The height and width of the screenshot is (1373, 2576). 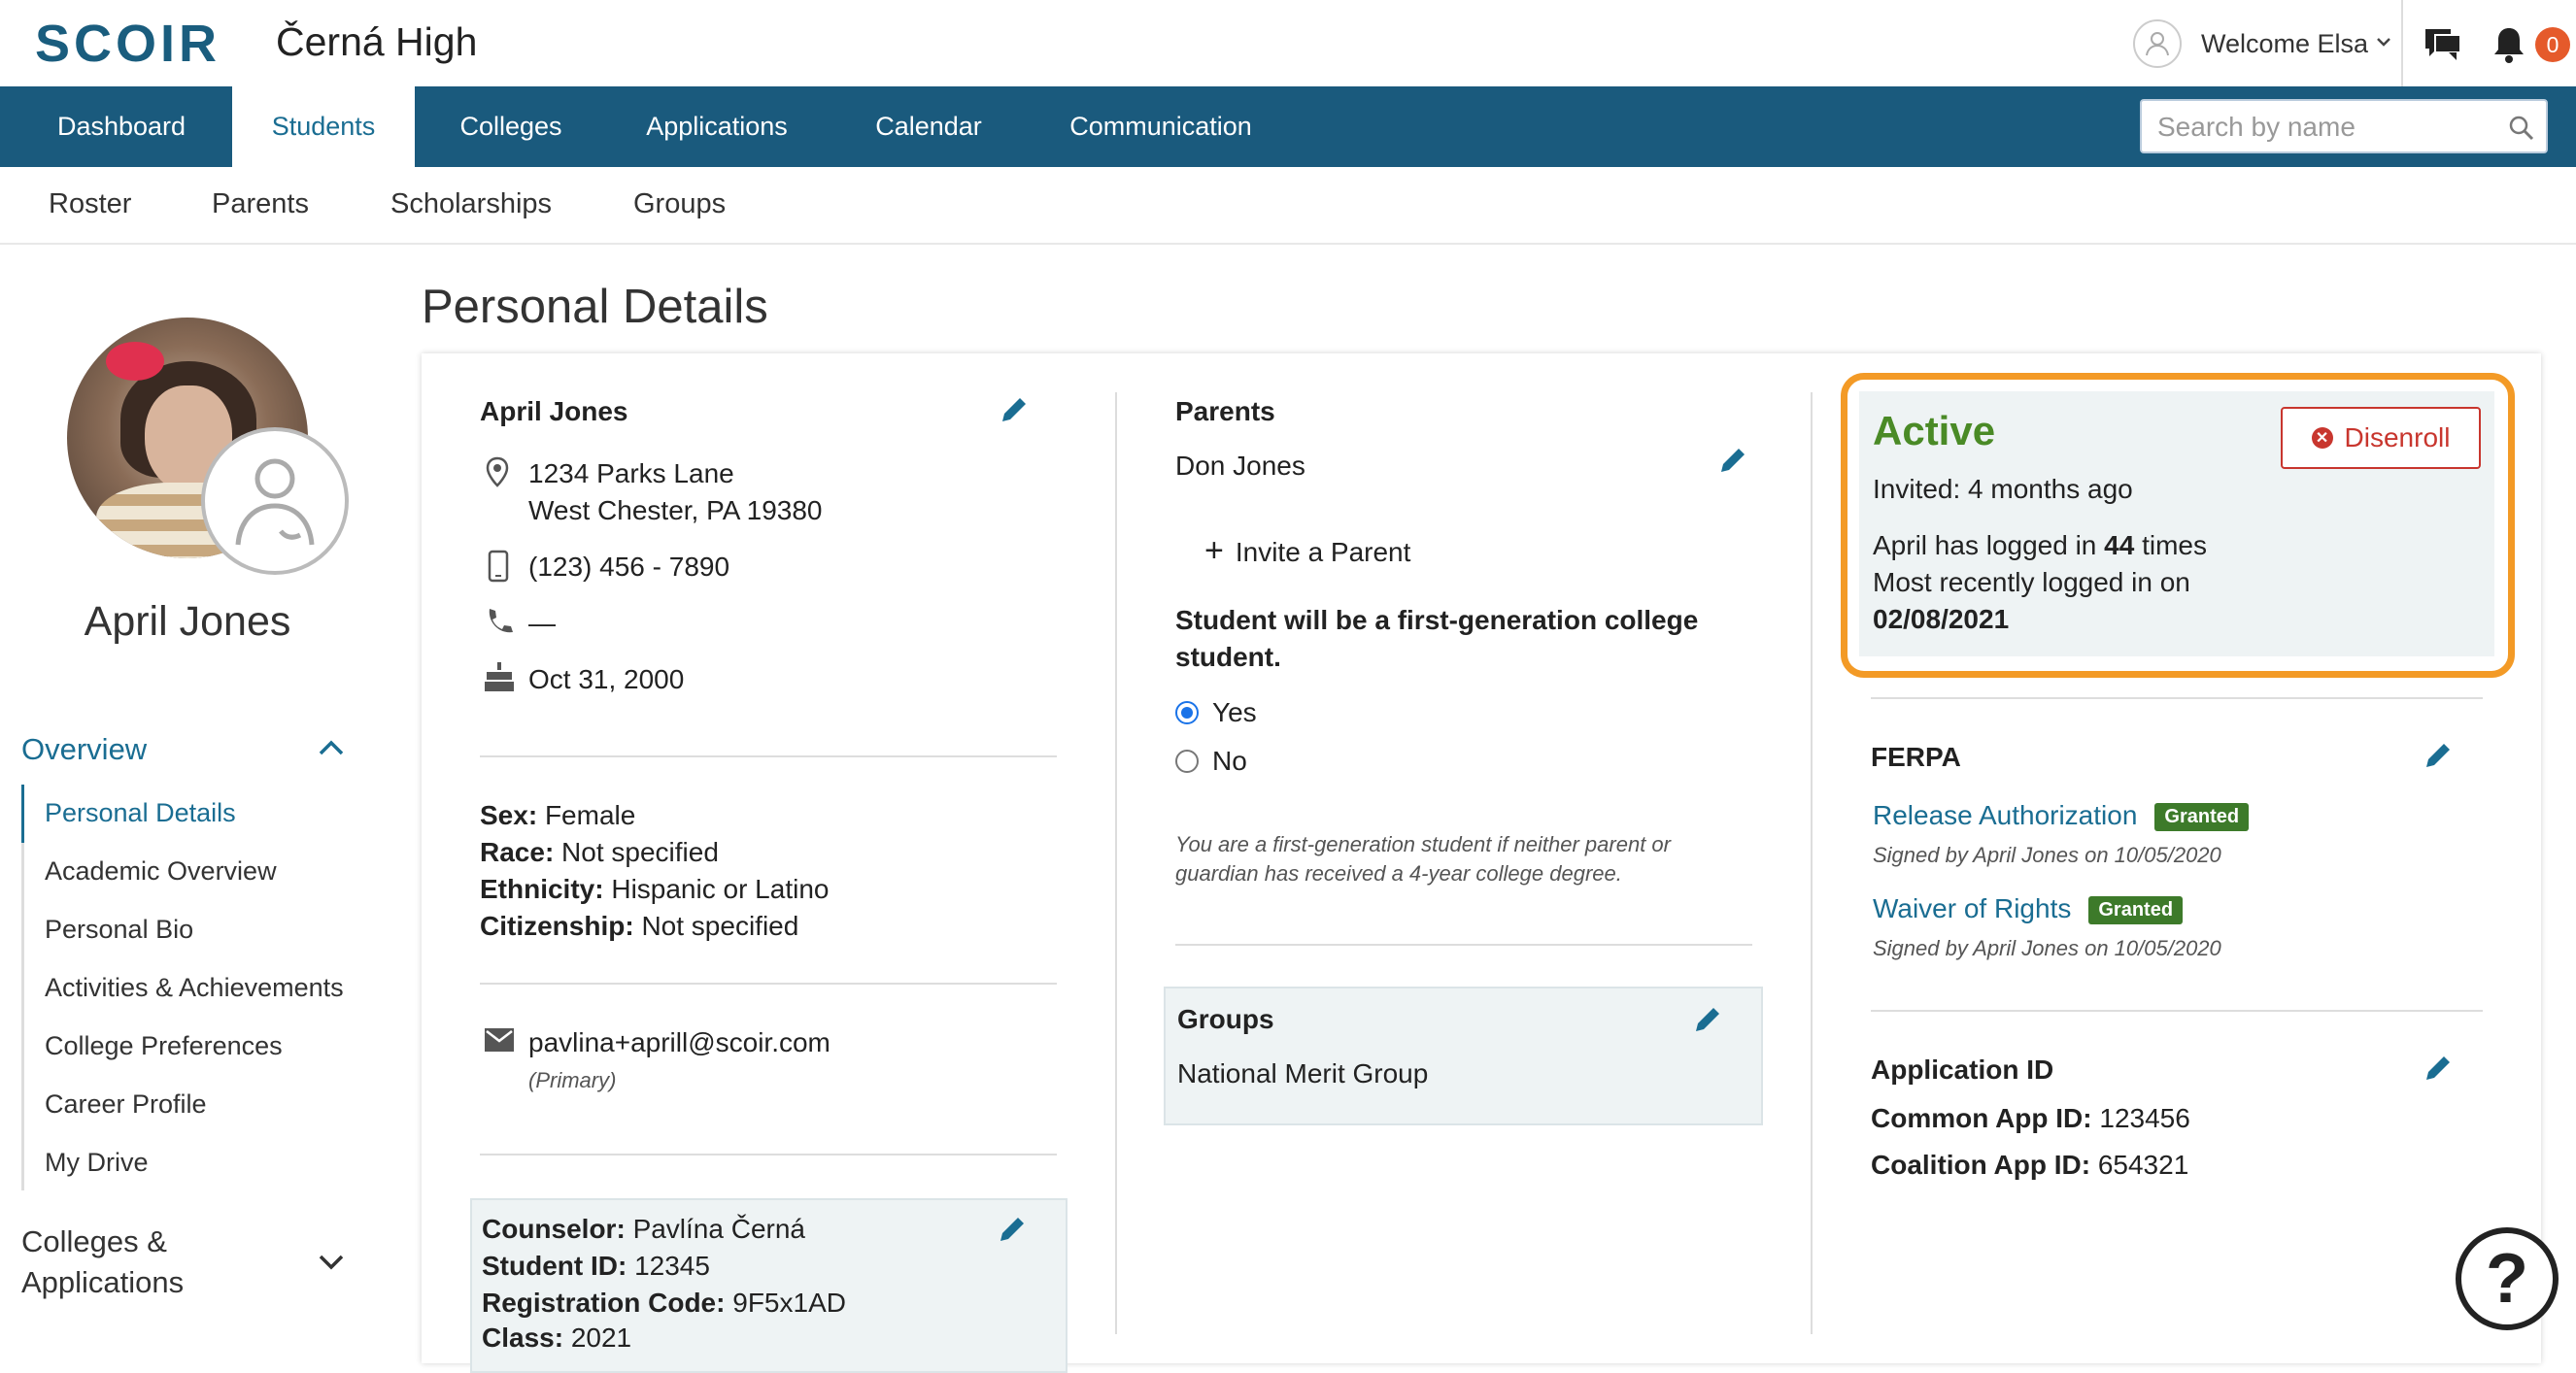 What do you see at coordinates (260, 204) in the screenshot?
I see `subtab-parents: Parents` at bounding box center [260, 204].